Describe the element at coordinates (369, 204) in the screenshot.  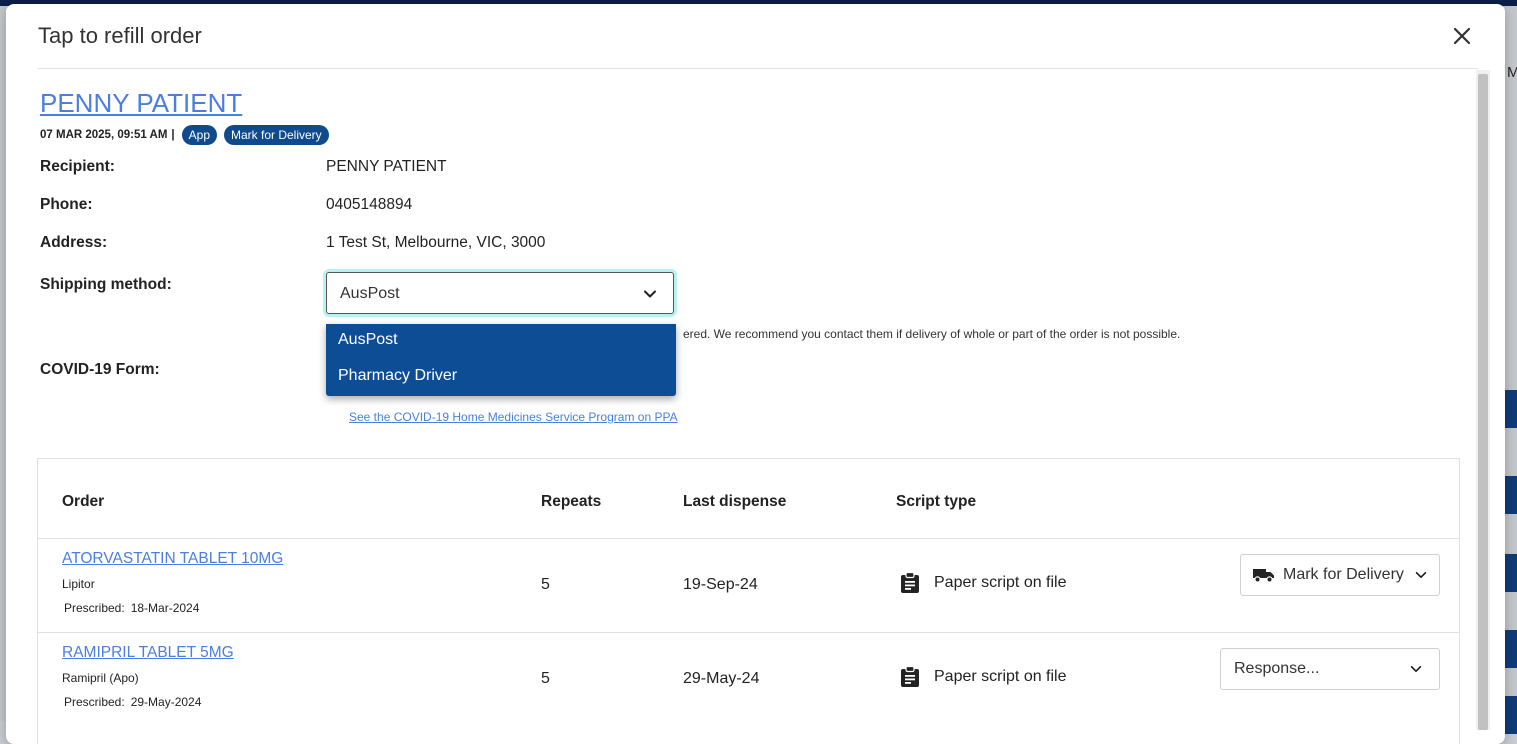
I see `phone-value: 0405148894` at that location.